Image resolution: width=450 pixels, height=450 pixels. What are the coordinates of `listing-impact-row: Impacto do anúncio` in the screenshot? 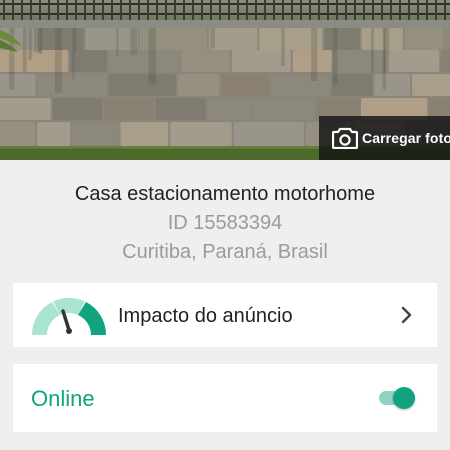 It's located at (225, 315).